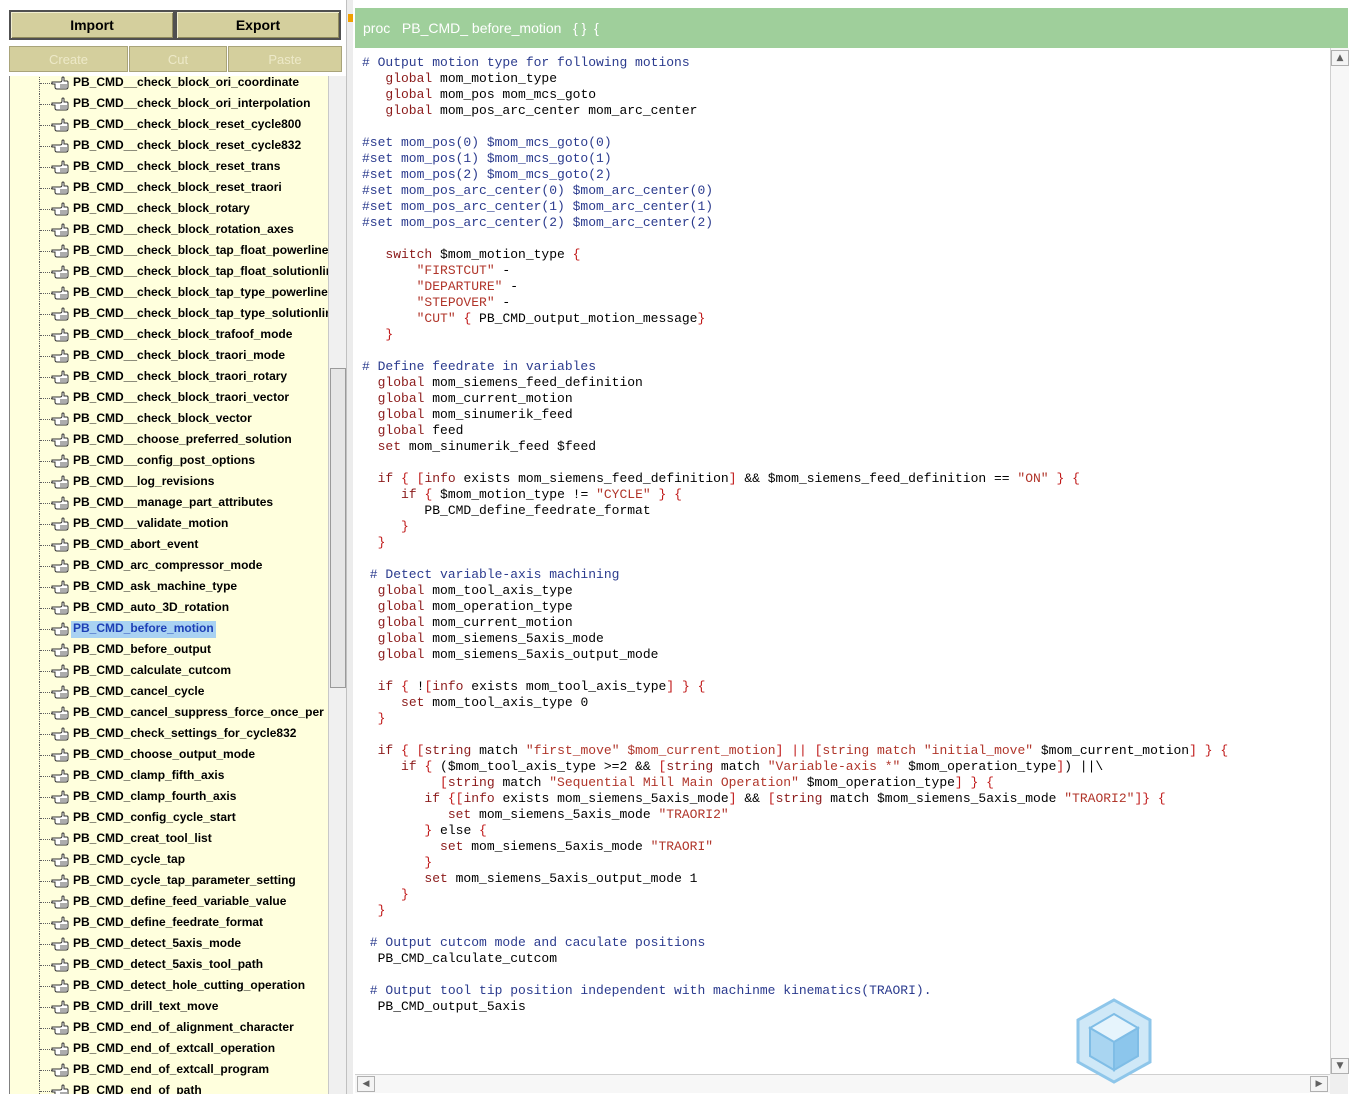 This screenshot has height=1094, width=1360. Describe the element at coordinates (169, 230) in the screenshot. I see `tree-item: PB_CMD__check_block_rotation_axes` at that location.